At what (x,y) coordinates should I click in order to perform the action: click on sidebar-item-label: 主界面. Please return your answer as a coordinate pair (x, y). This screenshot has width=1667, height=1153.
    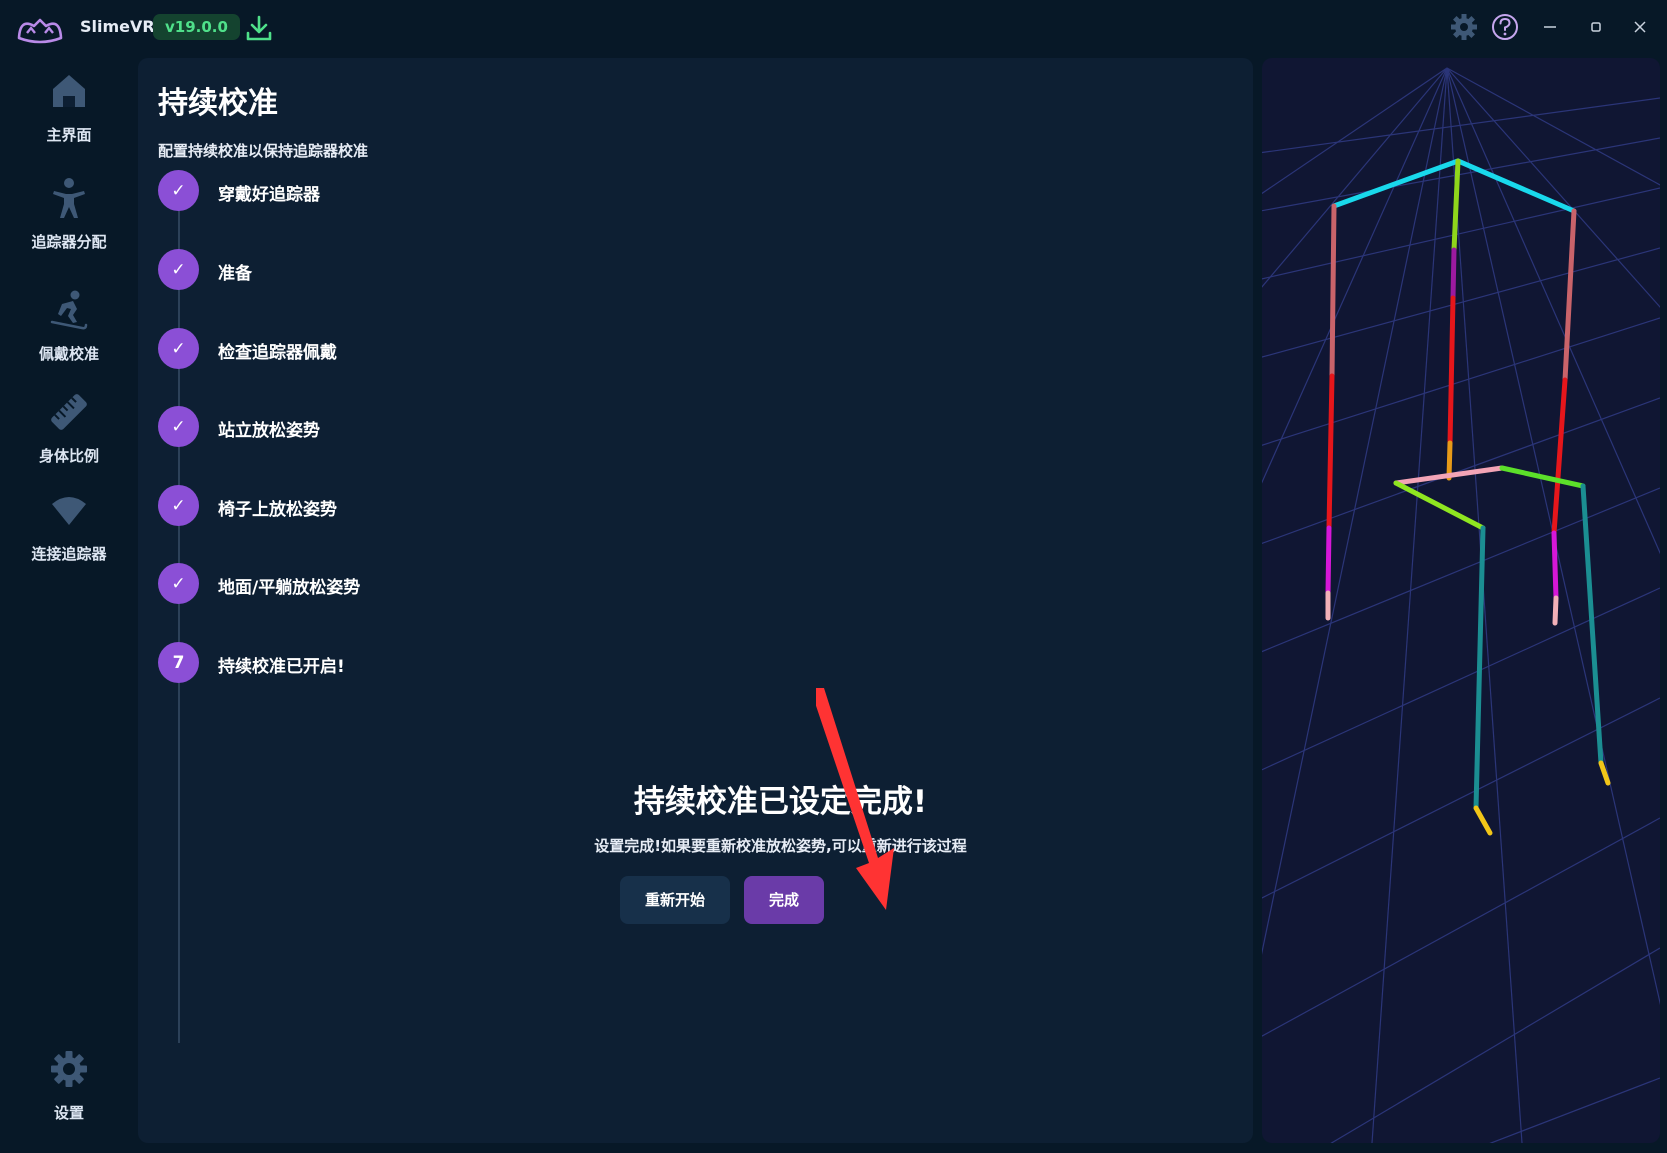
    Looking at the image, I should click on (69, 135).